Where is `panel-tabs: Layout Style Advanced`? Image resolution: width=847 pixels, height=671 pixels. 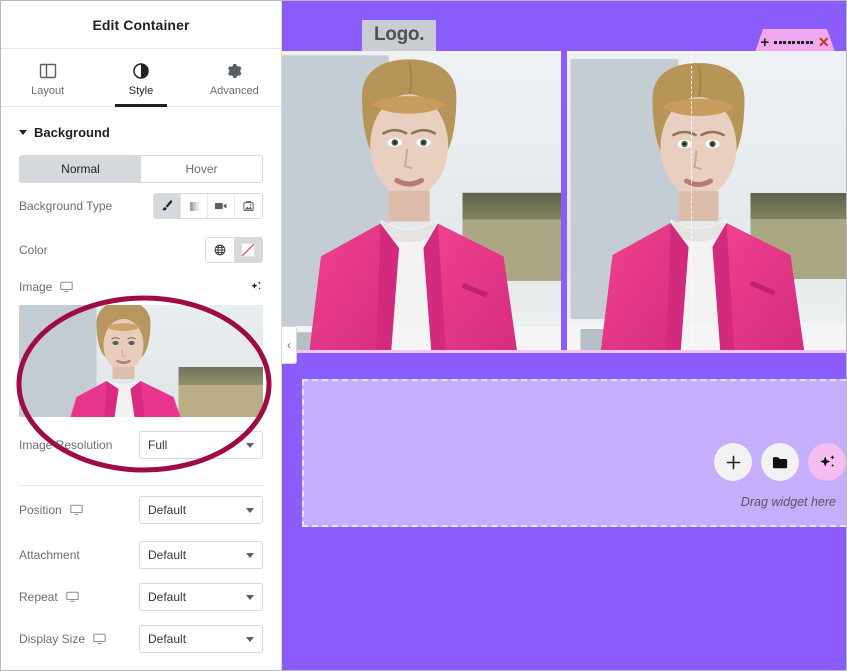
panel-tabs: Layout Style Advanced is located at coordinates (141, 78).